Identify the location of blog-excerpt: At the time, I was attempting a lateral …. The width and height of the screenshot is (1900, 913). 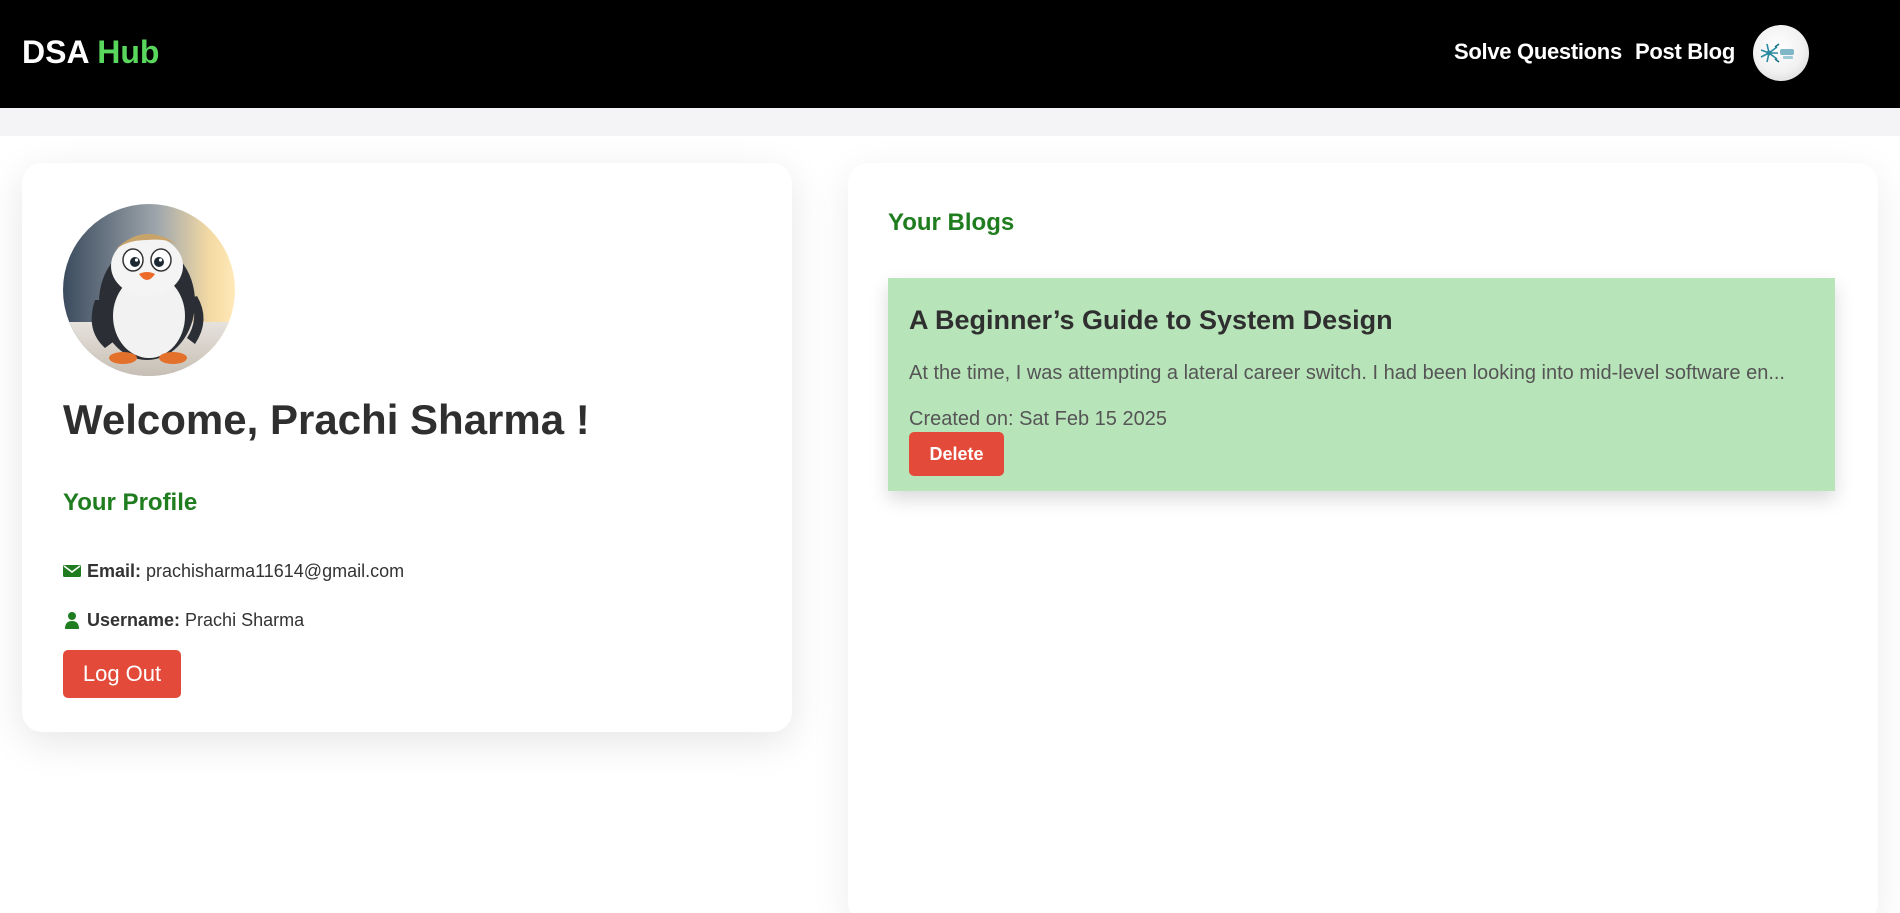
(1347, 373).